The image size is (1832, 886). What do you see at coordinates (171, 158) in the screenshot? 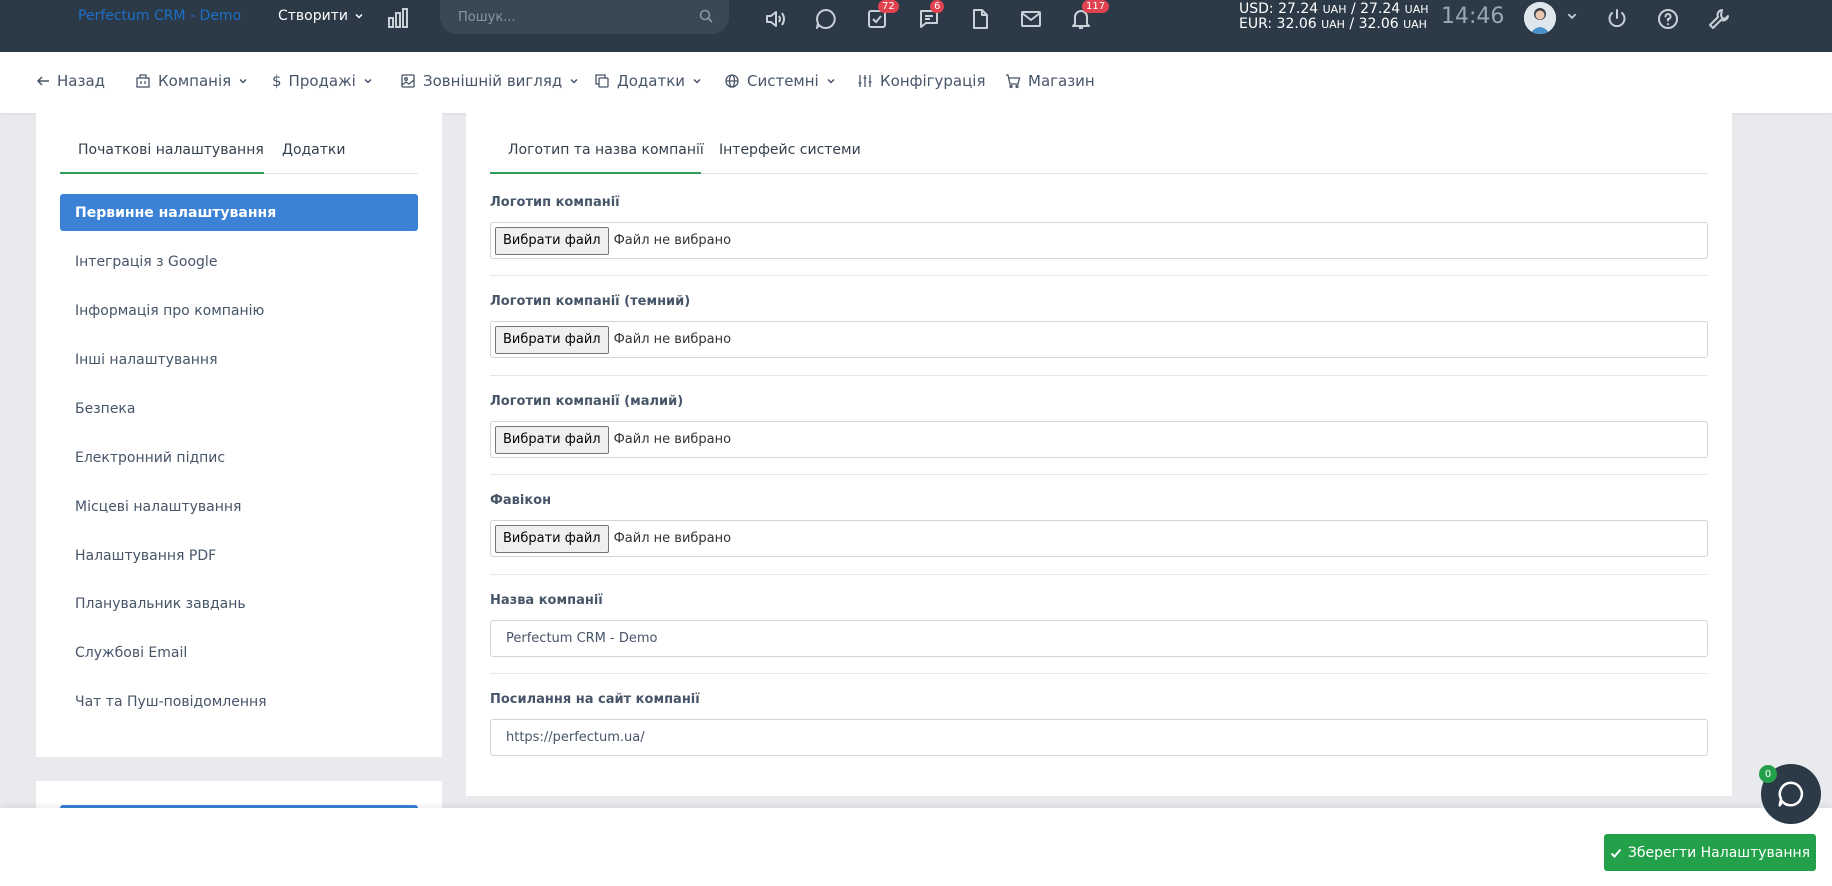
I see `tab-initial-settings: Початкові налаштування` at bounding box center [171, 158].